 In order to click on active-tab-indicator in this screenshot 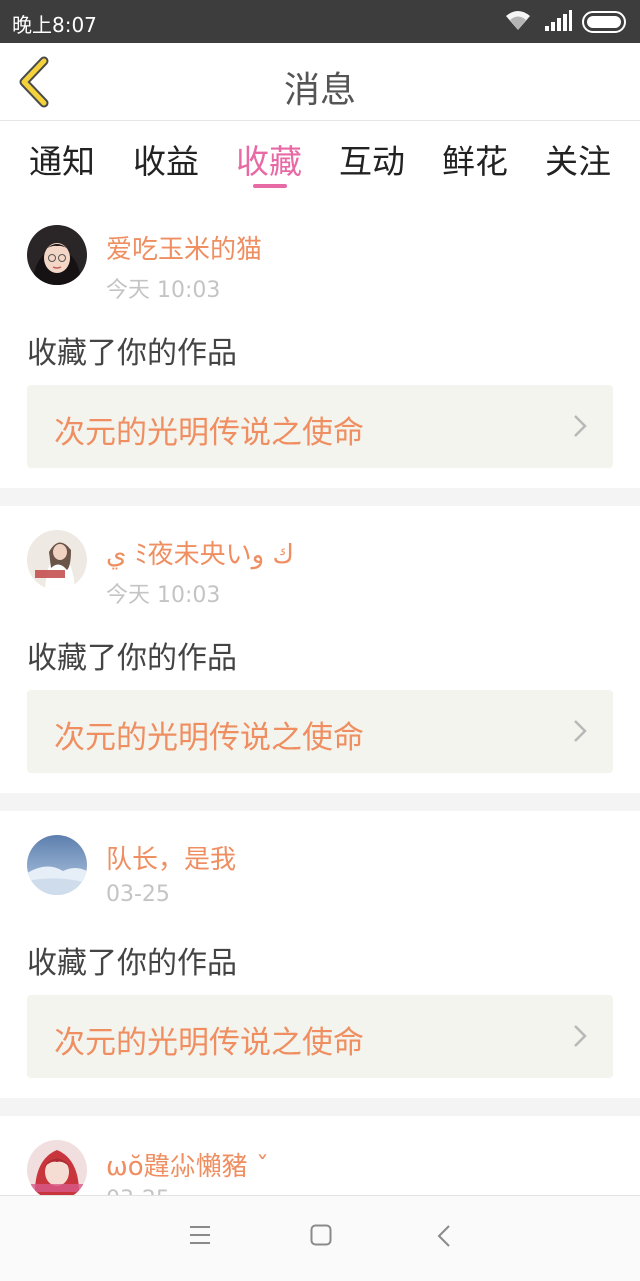, I will do `click(270, 186)`.